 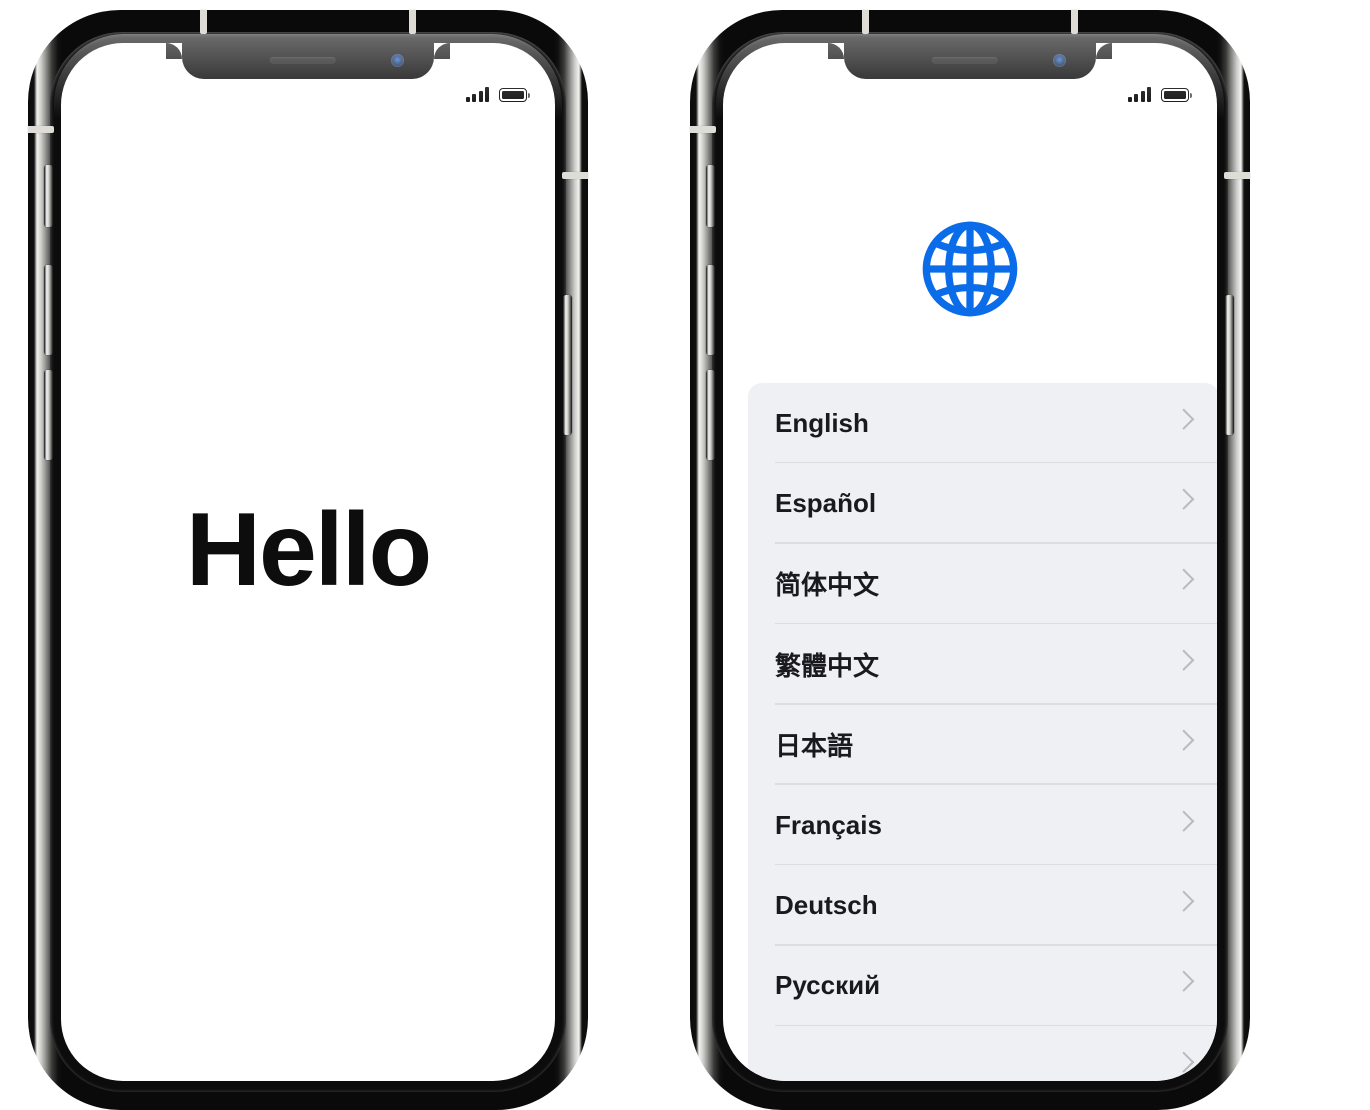 I want to click on language-label: Français, so click(x=828, y=824).